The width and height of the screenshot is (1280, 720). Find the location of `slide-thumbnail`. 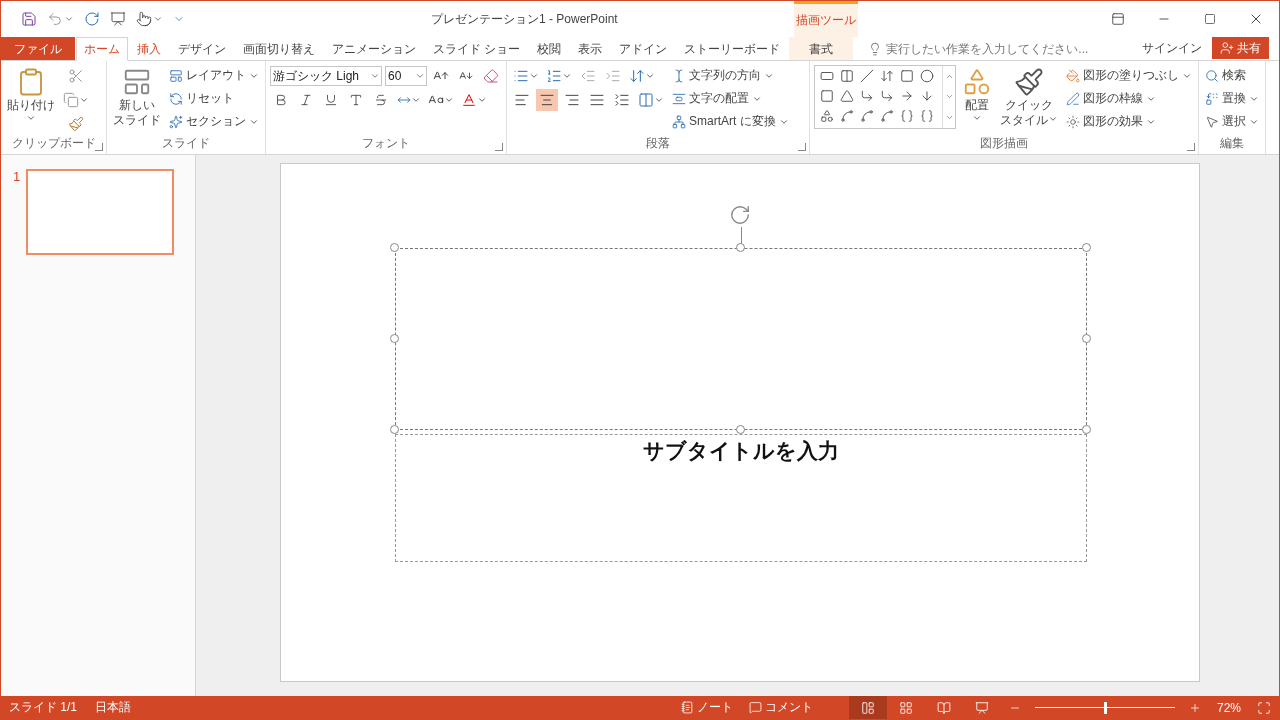

slide-thumbnail is located at coordinates (100, 212).